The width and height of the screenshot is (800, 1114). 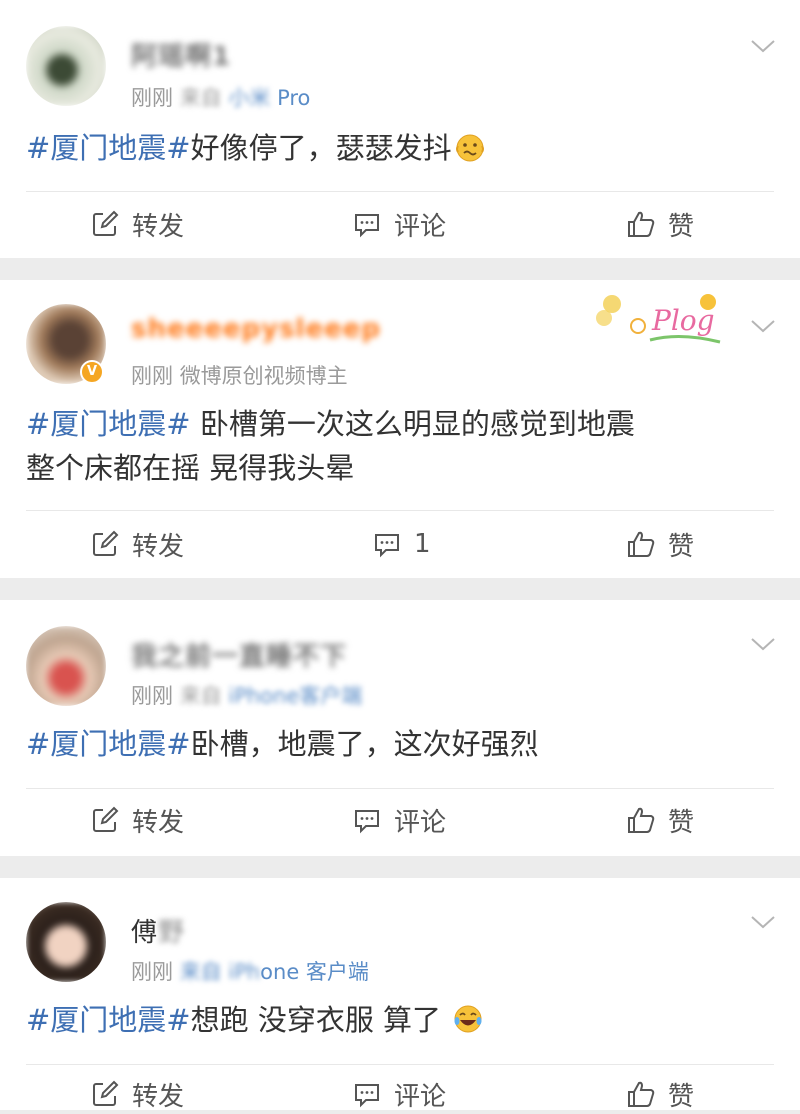 What do you see at coordinates (256, 329) in the screenshot?
I see `username: sheeeepysleeep` at bounding box center [256, 329].